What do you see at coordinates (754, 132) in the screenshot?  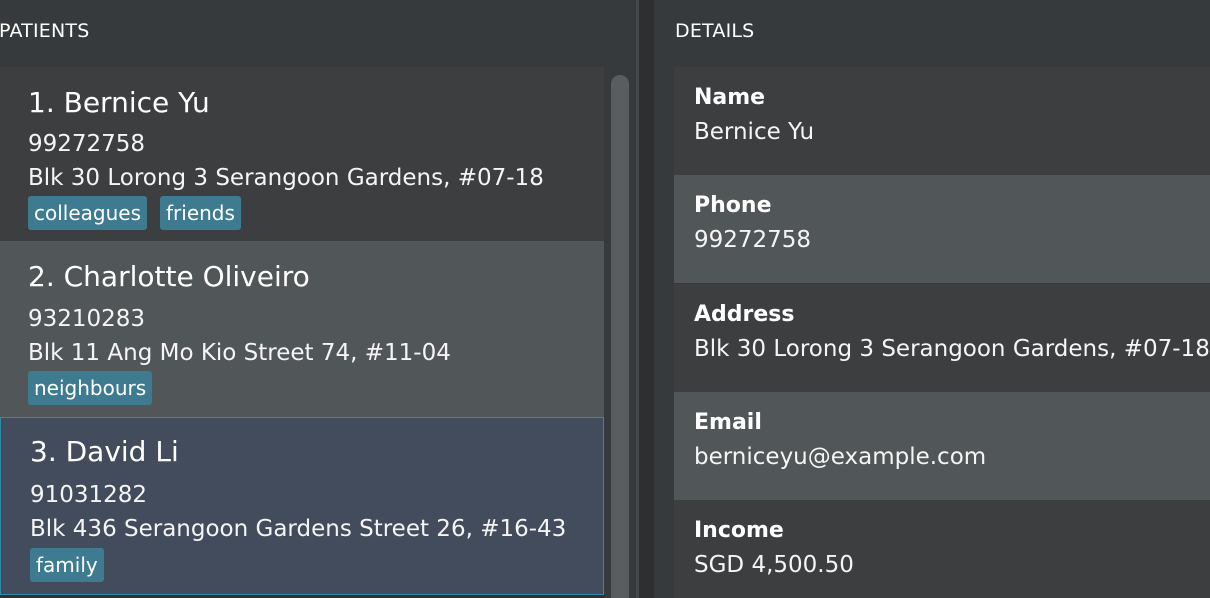 I see `detail-value: Bernice Yu` at bounding box center [754, 132].